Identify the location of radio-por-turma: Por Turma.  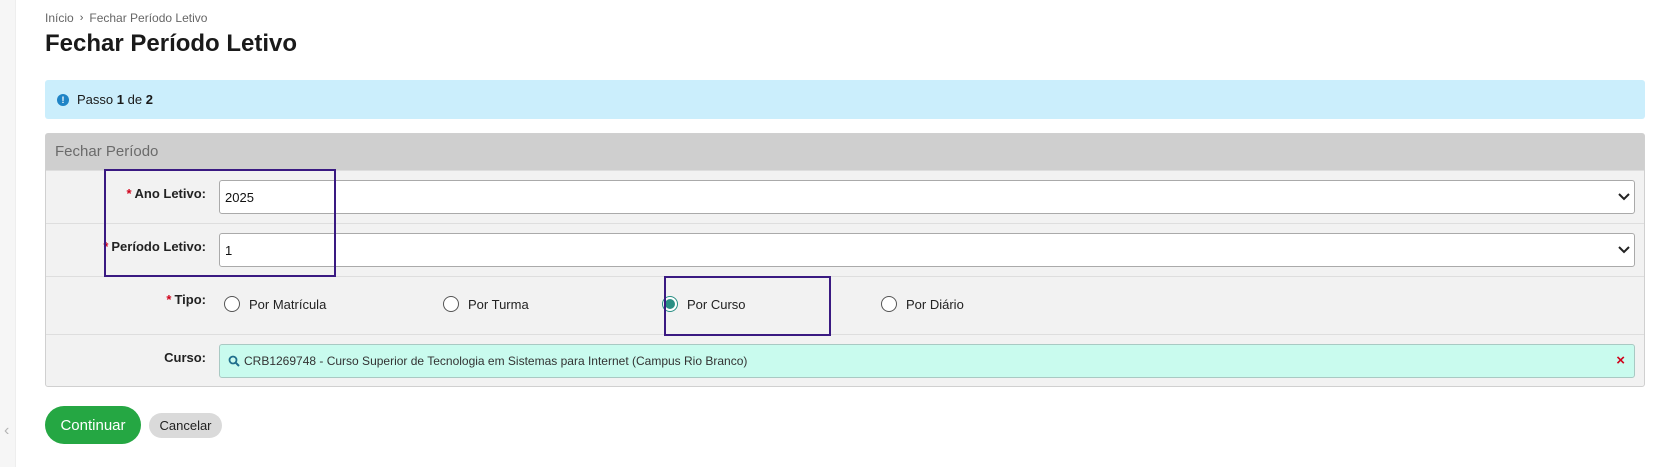
(486, 304).